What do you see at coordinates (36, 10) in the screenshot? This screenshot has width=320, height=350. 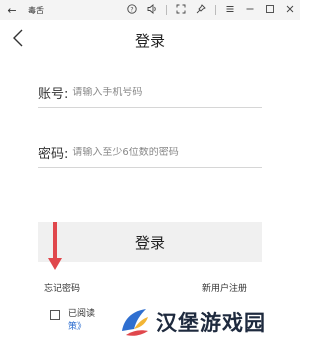 I see `window-title: 毒舌` at bounding box center [36, 10].